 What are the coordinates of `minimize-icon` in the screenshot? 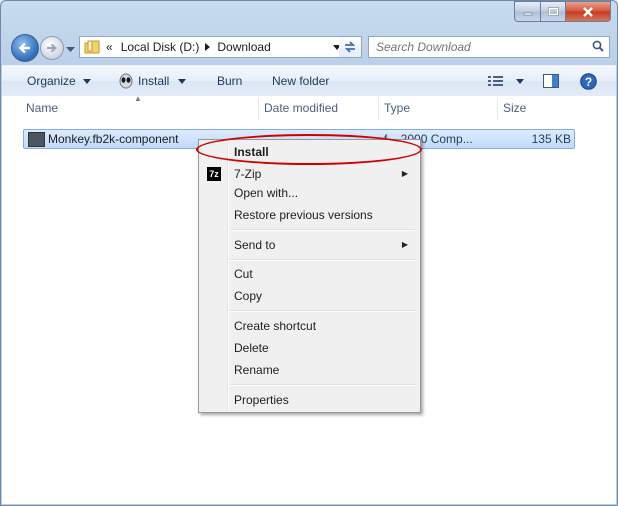 It's located at (527, 13).